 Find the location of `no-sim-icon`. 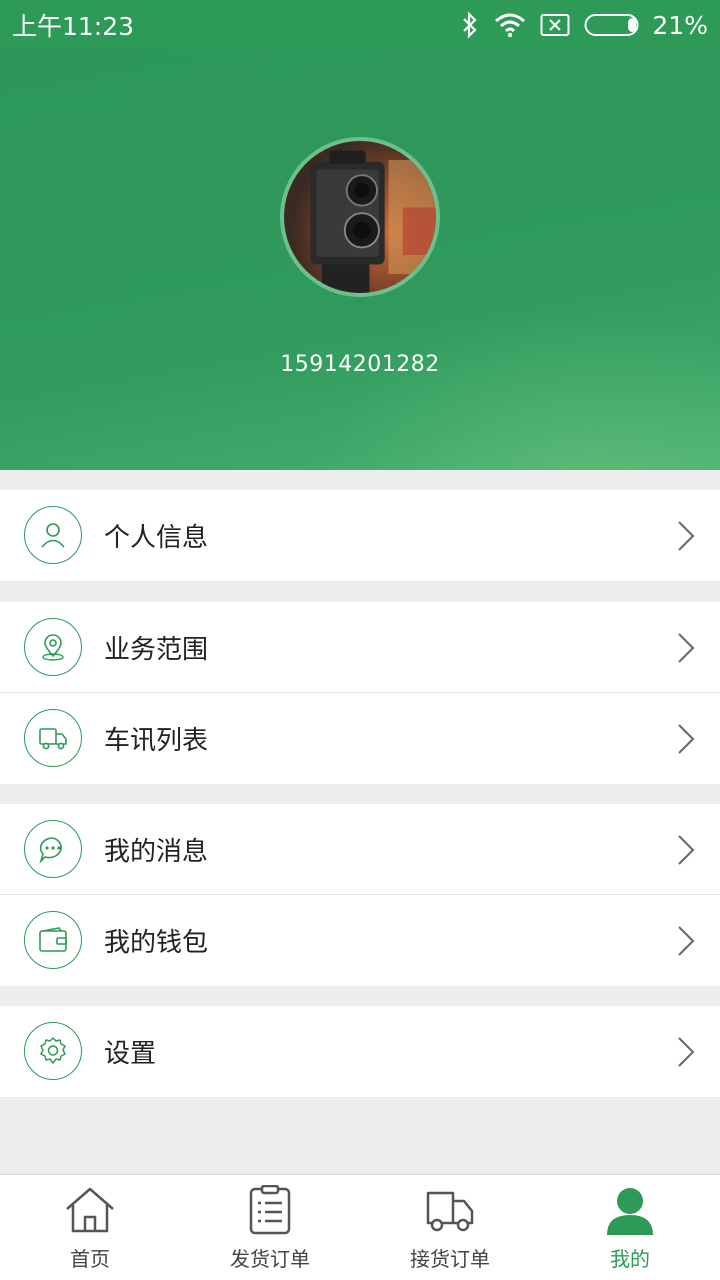

no-sim-icon is located at coordinates (555, 25).